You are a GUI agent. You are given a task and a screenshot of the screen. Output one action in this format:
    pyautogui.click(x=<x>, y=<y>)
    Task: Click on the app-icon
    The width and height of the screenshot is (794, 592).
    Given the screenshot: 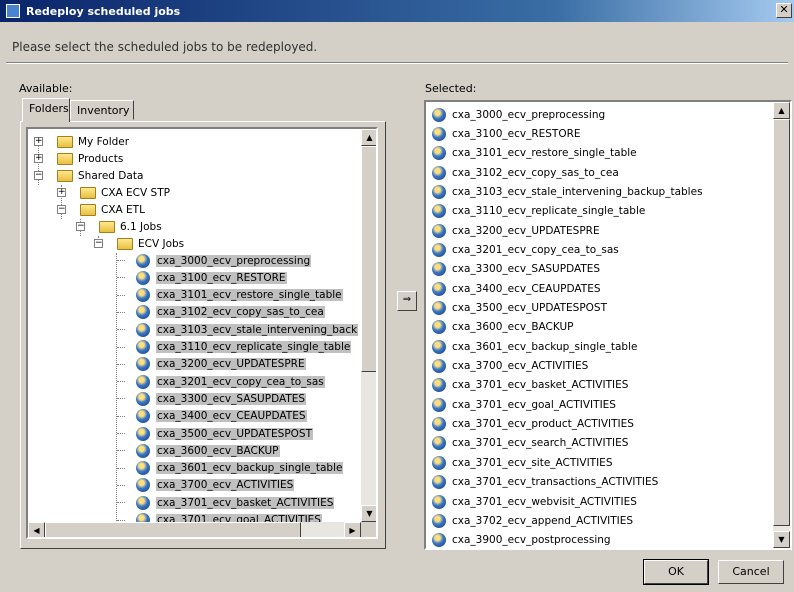 What is the action you would take?
    pyautogui.click(x=13, y=11)
    